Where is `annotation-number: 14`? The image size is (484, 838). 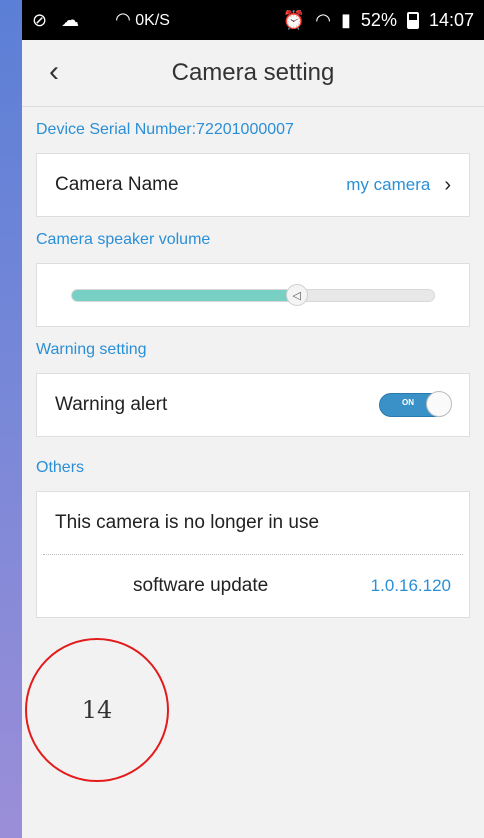
annotation-number: 14 is located at coordinates (97, 710).